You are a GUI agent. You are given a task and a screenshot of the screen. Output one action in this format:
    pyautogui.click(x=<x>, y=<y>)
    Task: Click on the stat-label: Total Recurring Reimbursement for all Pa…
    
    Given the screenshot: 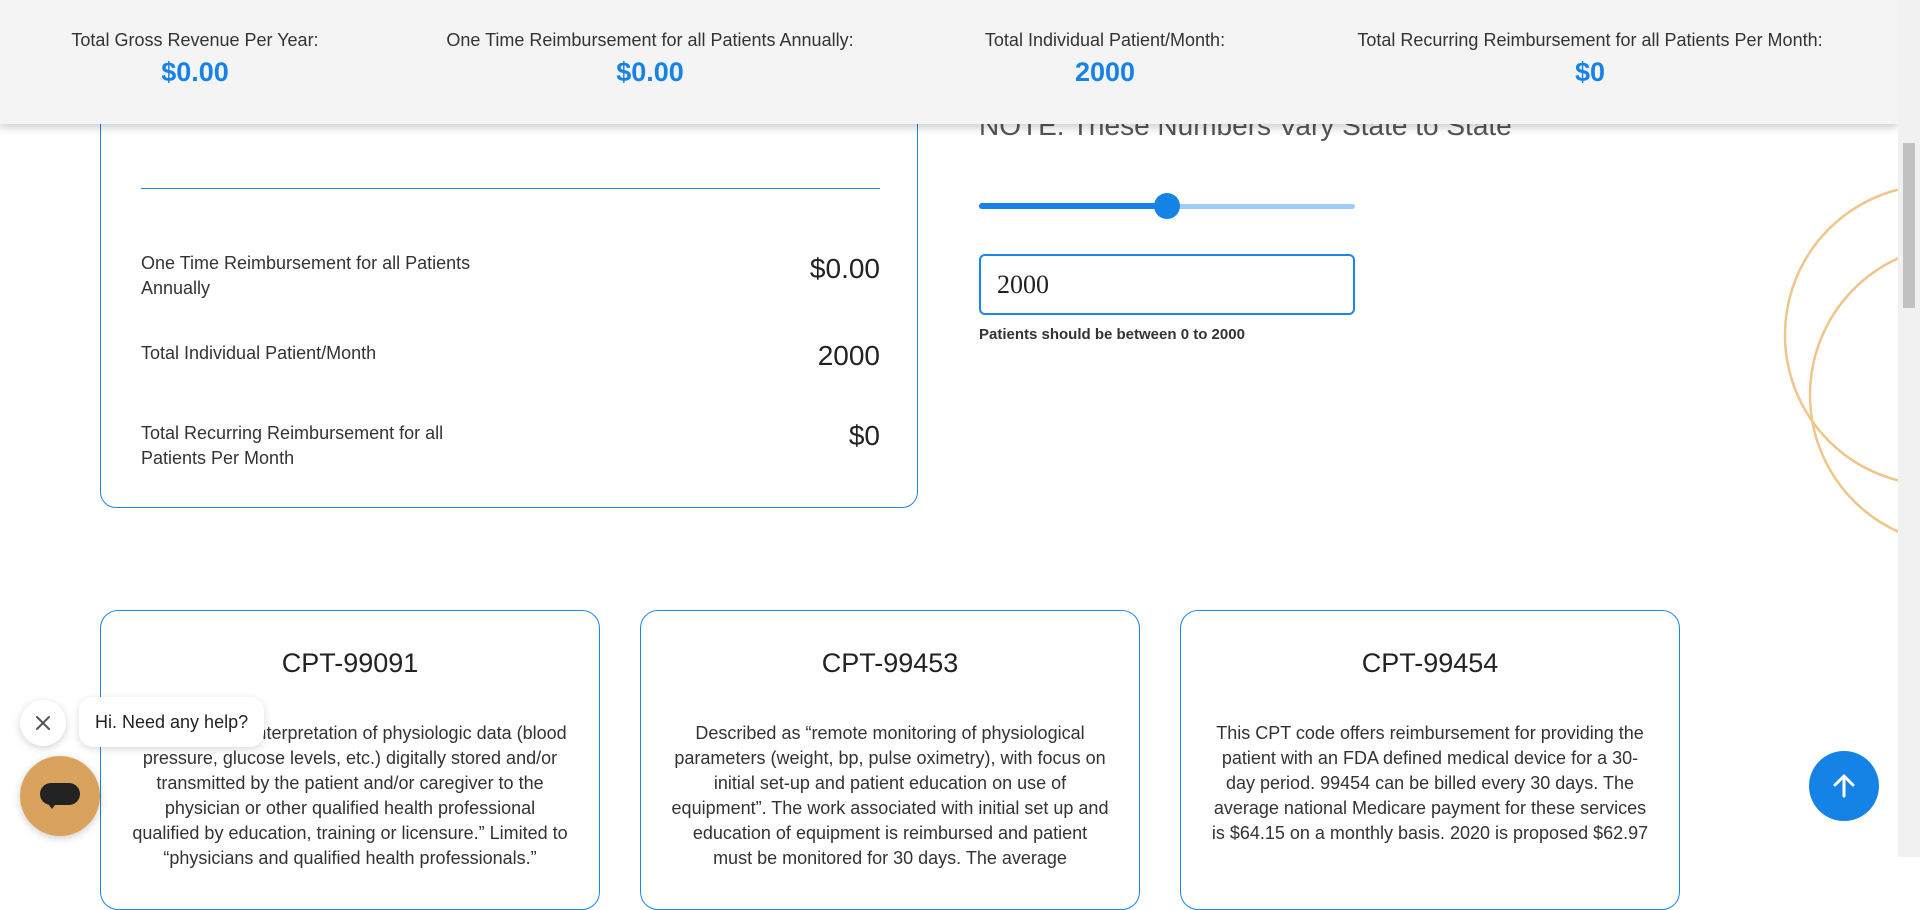 What is the action you would take?
    pyautogui.click(x=1590, y=40)
    